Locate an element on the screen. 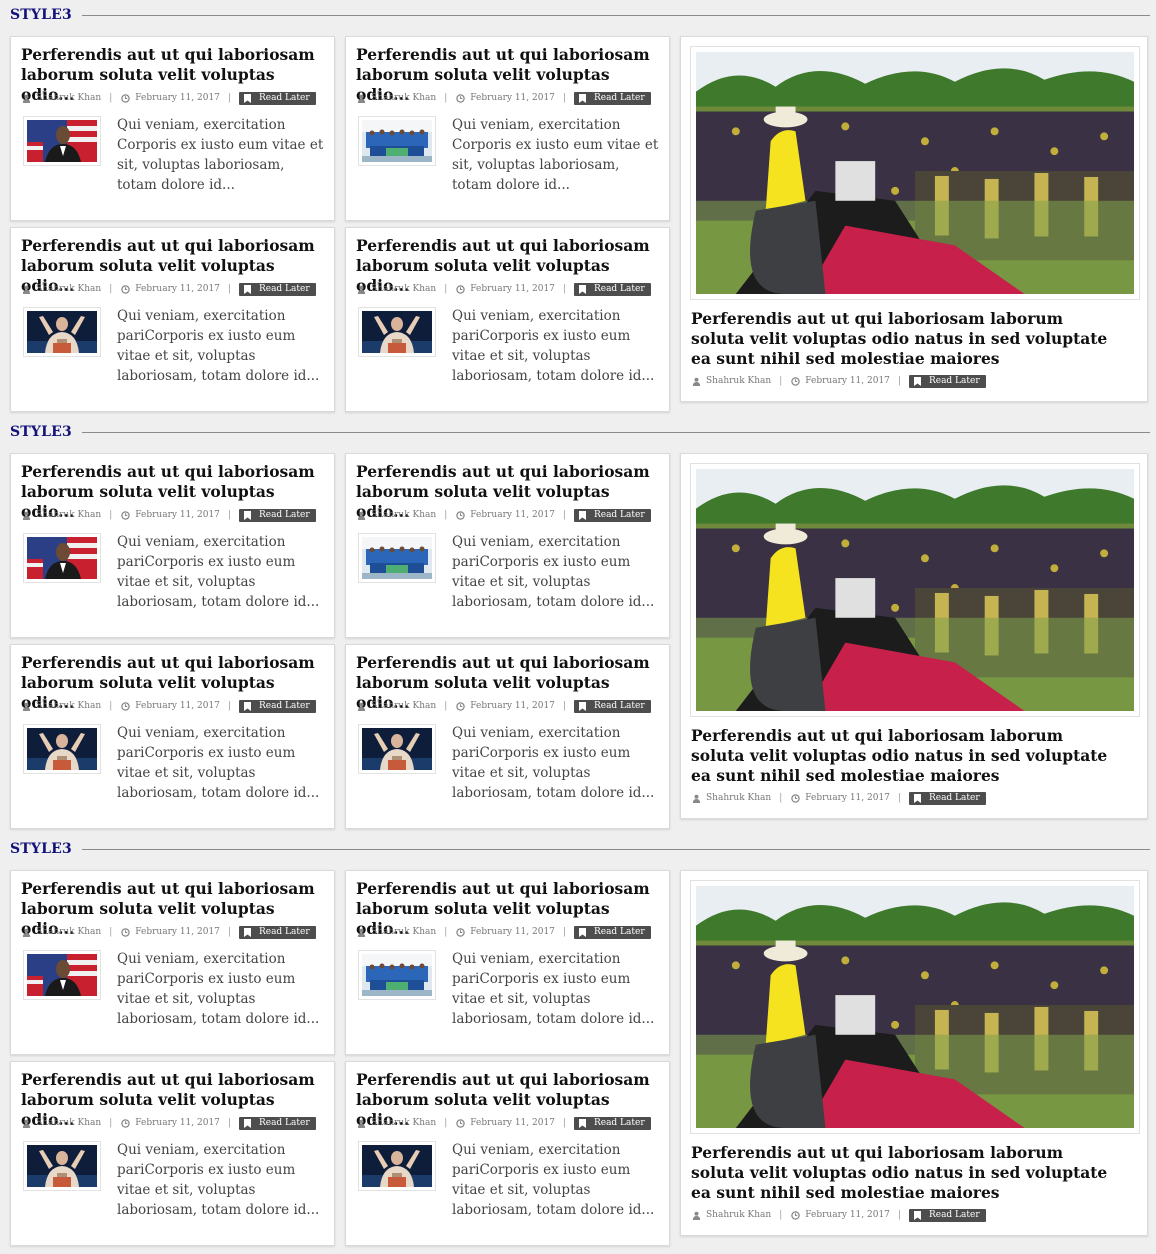 The height and width of the screenshot is (1254, 1156). team-photo is located at coordinates (397, 558).